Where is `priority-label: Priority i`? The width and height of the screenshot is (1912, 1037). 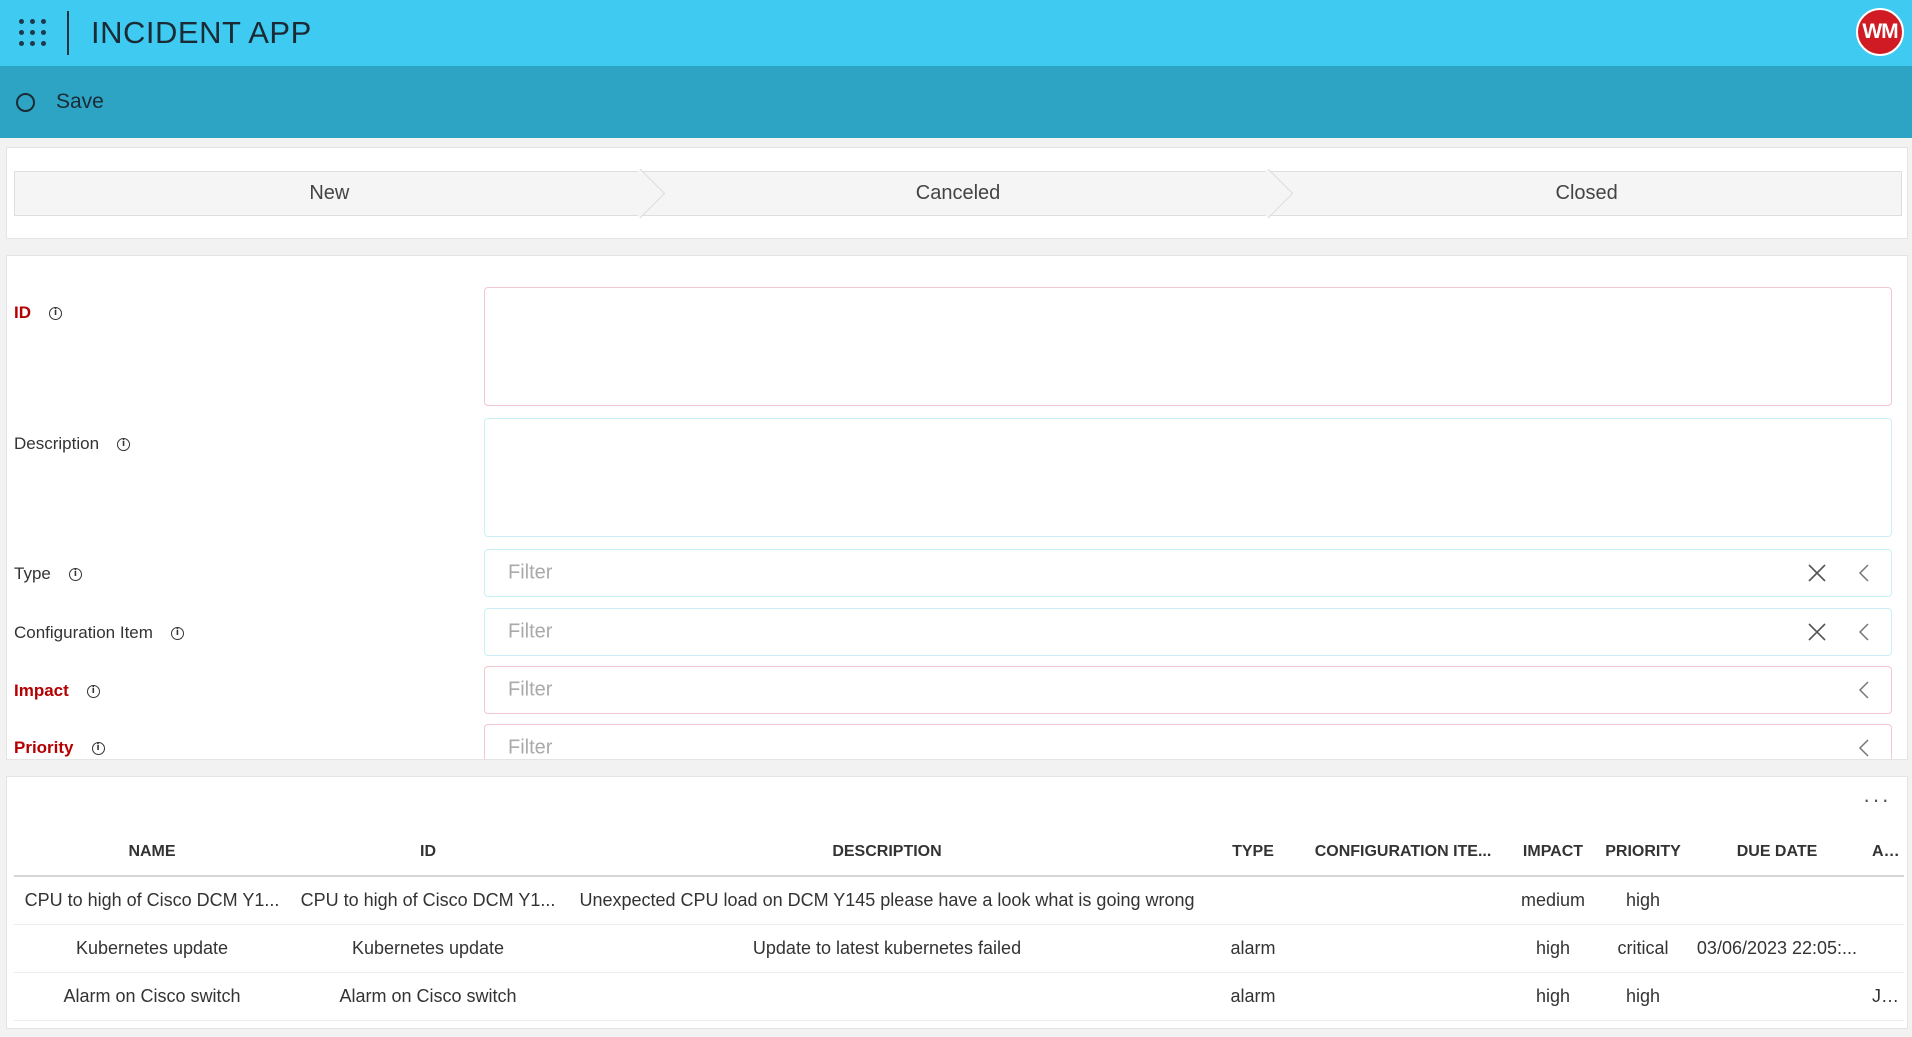
priority-label: Priority i is located at coordinates (59, 748).